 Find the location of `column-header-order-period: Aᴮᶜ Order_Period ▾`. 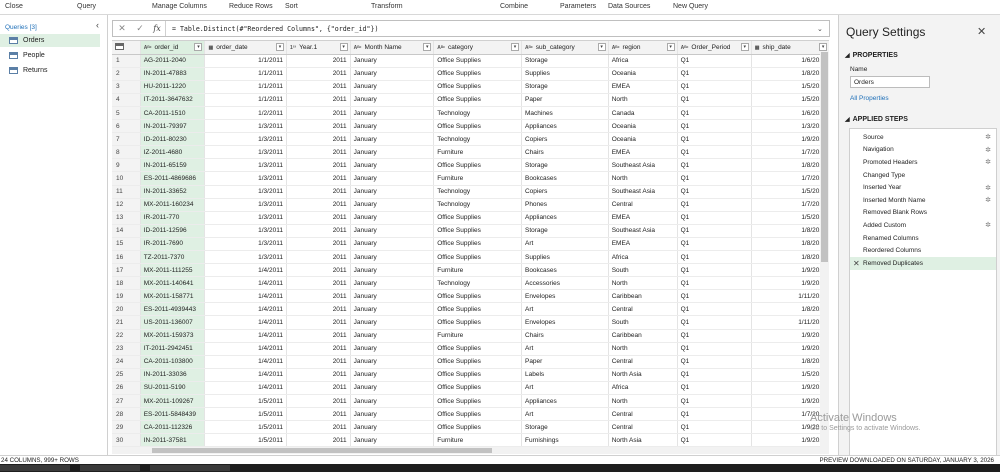

column-header-order-period: Aᴮᶜ Order_Period ▾ is located at coordinates (714, 48).